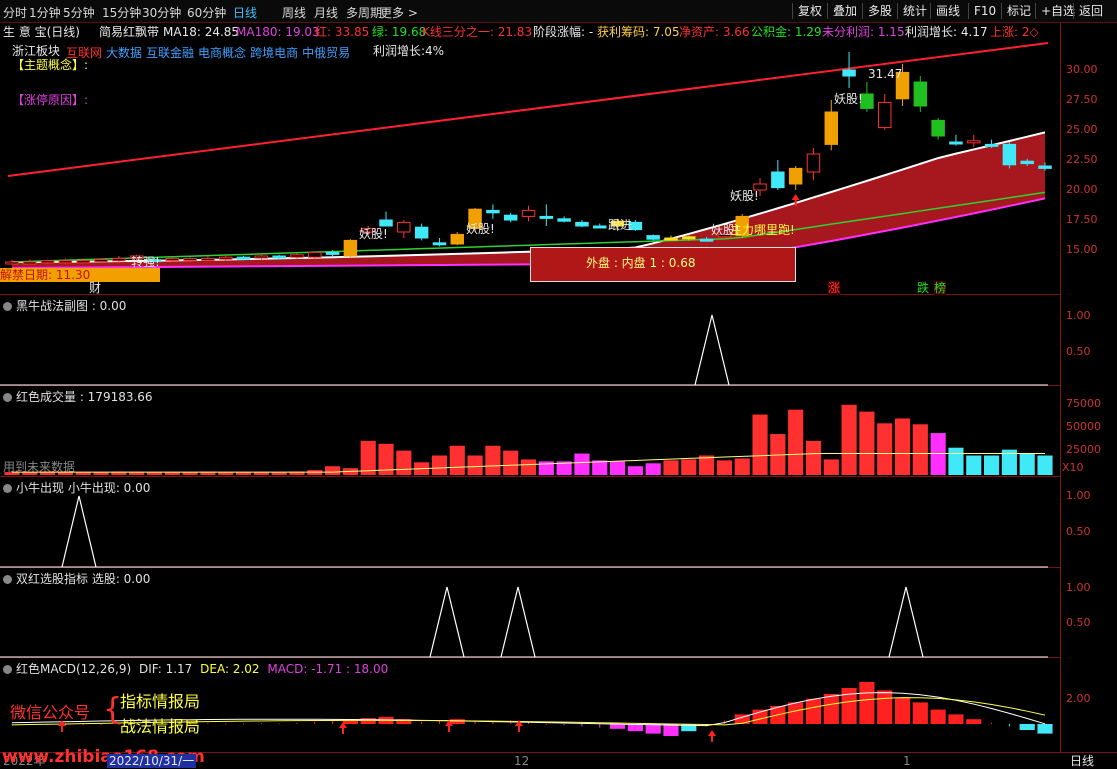 The image size is (1117, 769). I want to click on month-1-label: 1, so click(907, 761).